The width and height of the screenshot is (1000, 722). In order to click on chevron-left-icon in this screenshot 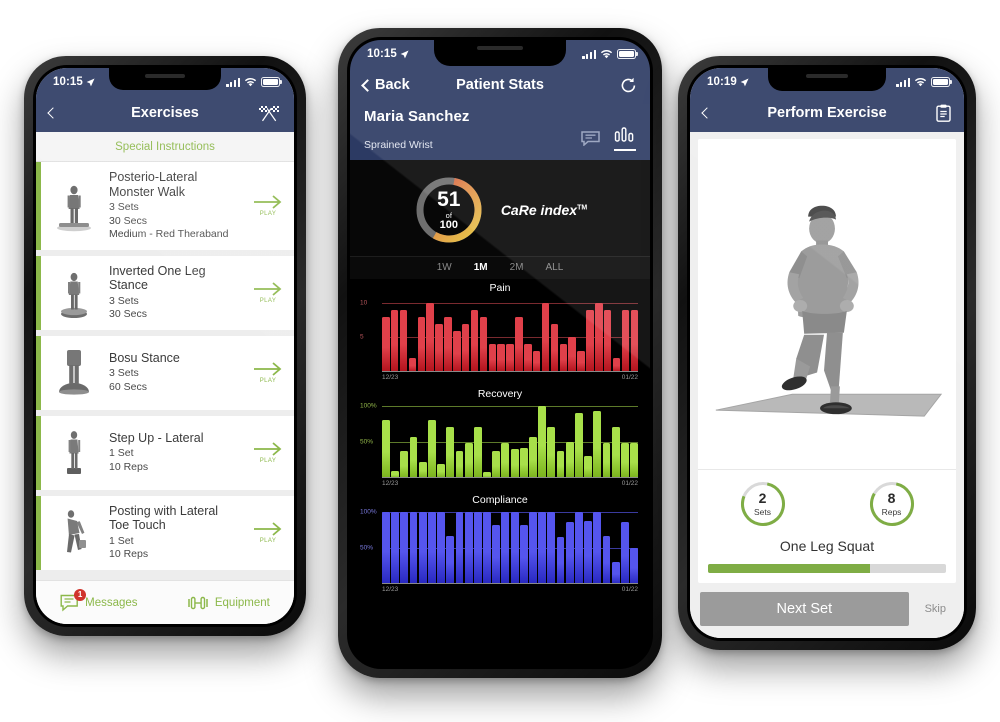, I will do `click(53, 113)`.